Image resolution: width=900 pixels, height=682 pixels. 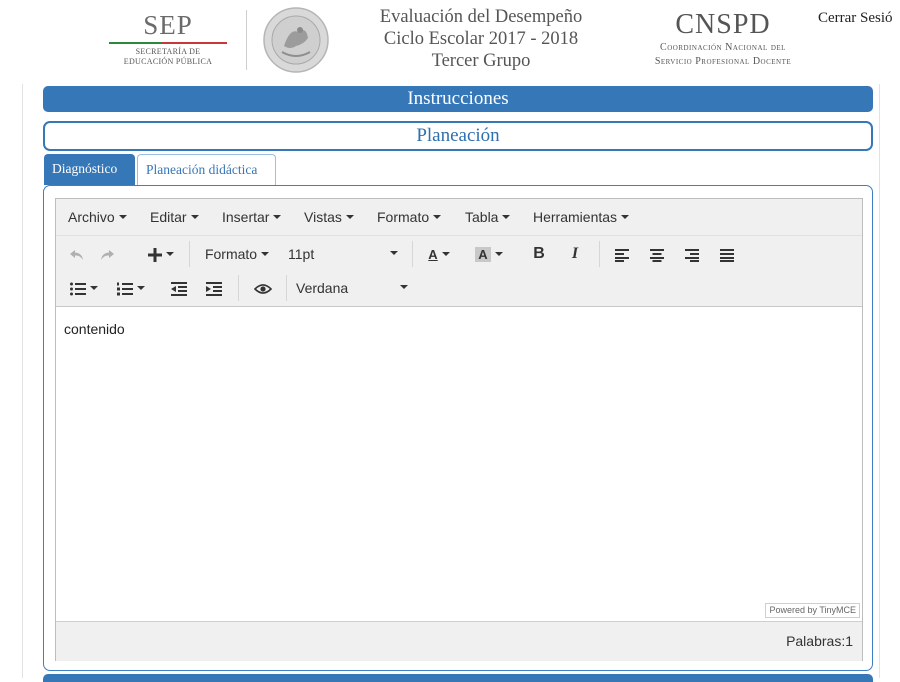 What do you see at coordinates (168, 25) in the screenshot?
I see `sep-logo-title: SEP` at bounding box center [168, 25].